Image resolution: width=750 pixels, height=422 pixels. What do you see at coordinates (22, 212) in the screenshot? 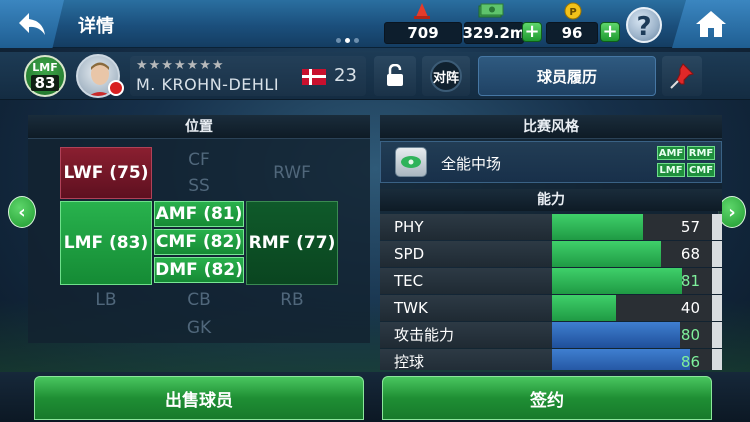
I see `previous-player-button: ‹` at bounding box center [22, 212].